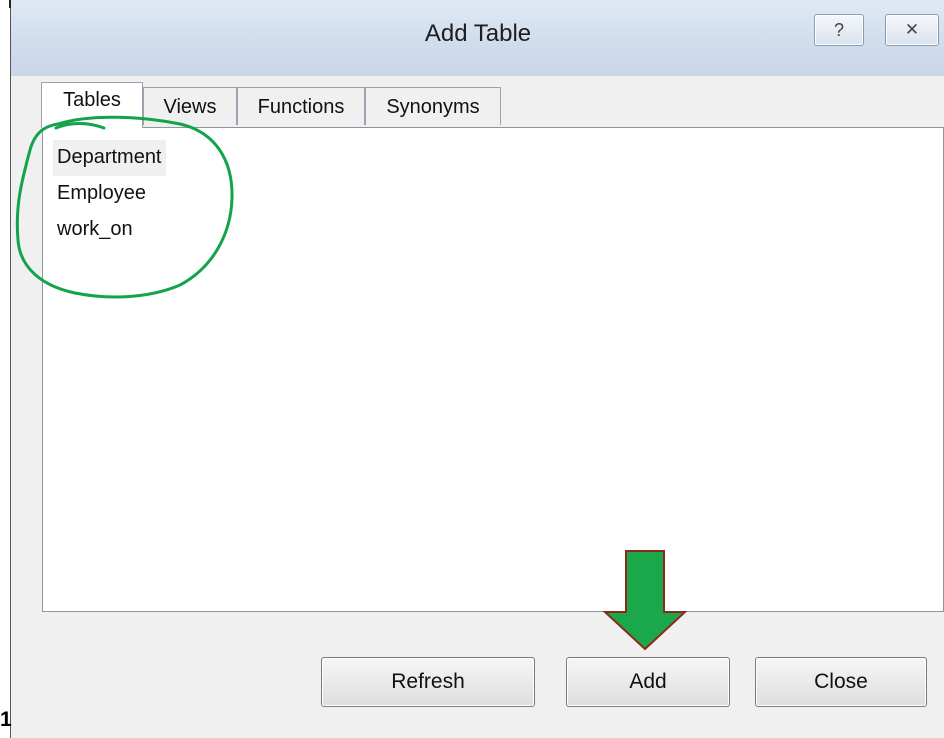 Image resolution: width=944 pixels, height=738 pixels. I want to click on list-item-department: Department, so click(109, 158).